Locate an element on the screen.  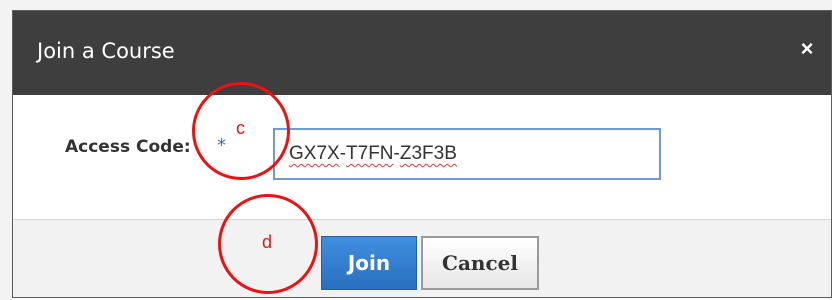
backdrop is located at coordinates (6, 156).